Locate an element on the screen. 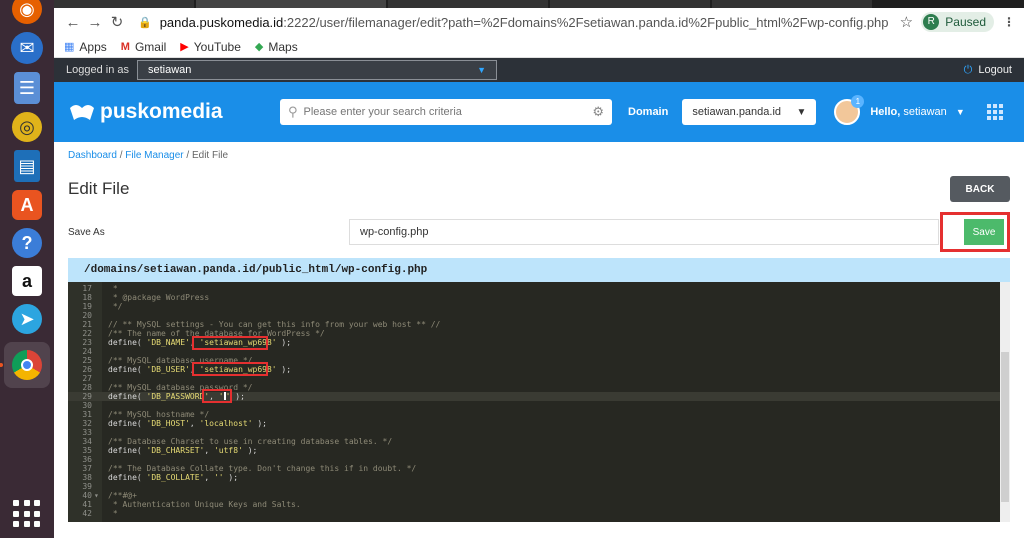 The width and height of the screenshot is (1024, 538). thunderbird-icon: ✉ is located at coordinates (27, 48).